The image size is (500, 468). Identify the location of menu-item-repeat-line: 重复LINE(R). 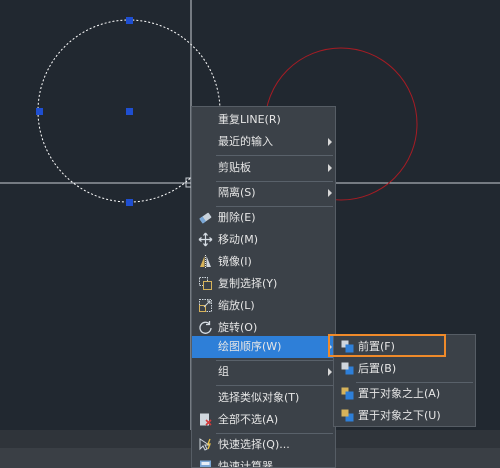
(263, 120).